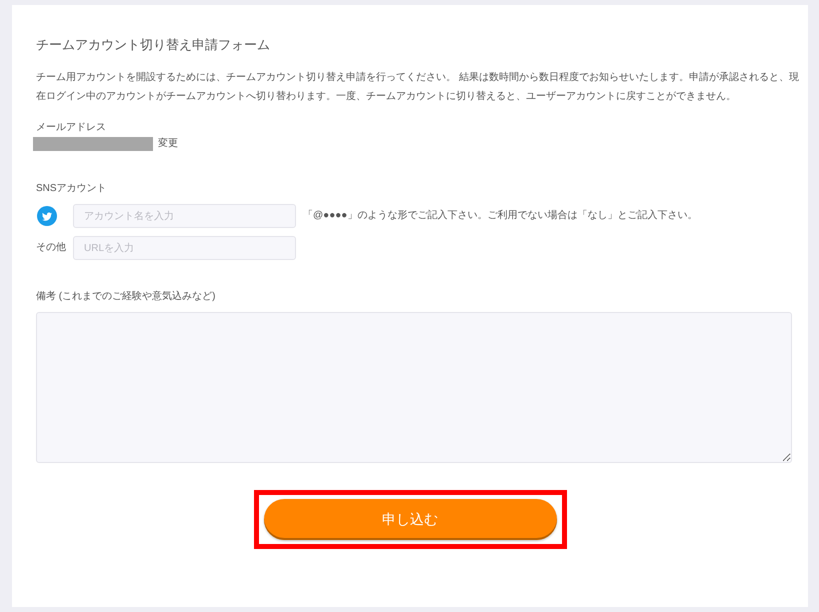 This screenshot has height=612, width=819. I want to click on form-description: チーム用アカウントを開設するためには、チームアカウント切り替え申請を行ってください。 結果は数時間から数日程度でお知らせいたします。申請が承認されると、現在ログイン中のアカウントがチームアカウントへ切り替わります。一度、チームアカウントに切り替えると、ユーザーアカウントに戻すことができません。, so click(418, 87).